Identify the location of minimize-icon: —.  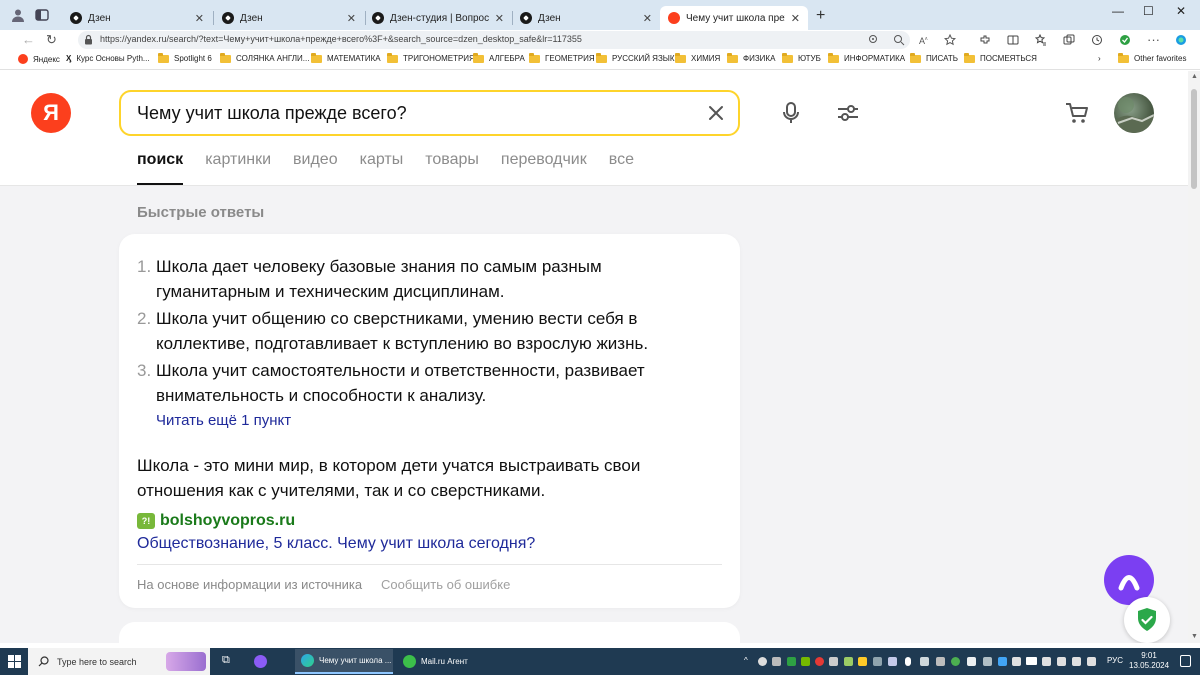
(1118, 11).